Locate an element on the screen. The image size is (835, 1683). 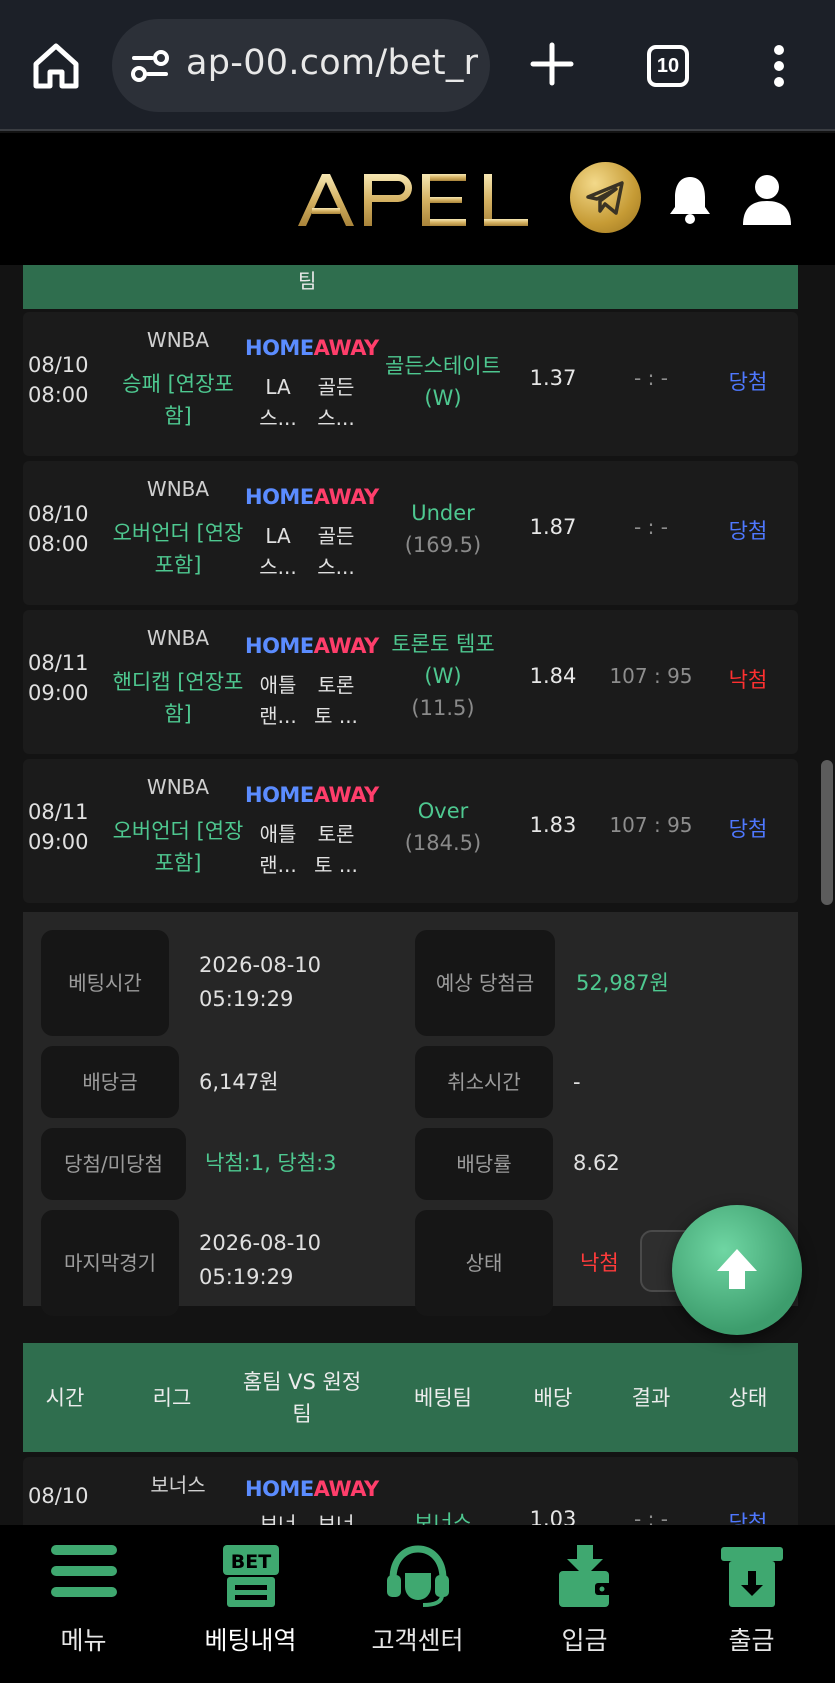
nav-bet-history: BET 베팅내역 is located at coordinates (250, 1604).